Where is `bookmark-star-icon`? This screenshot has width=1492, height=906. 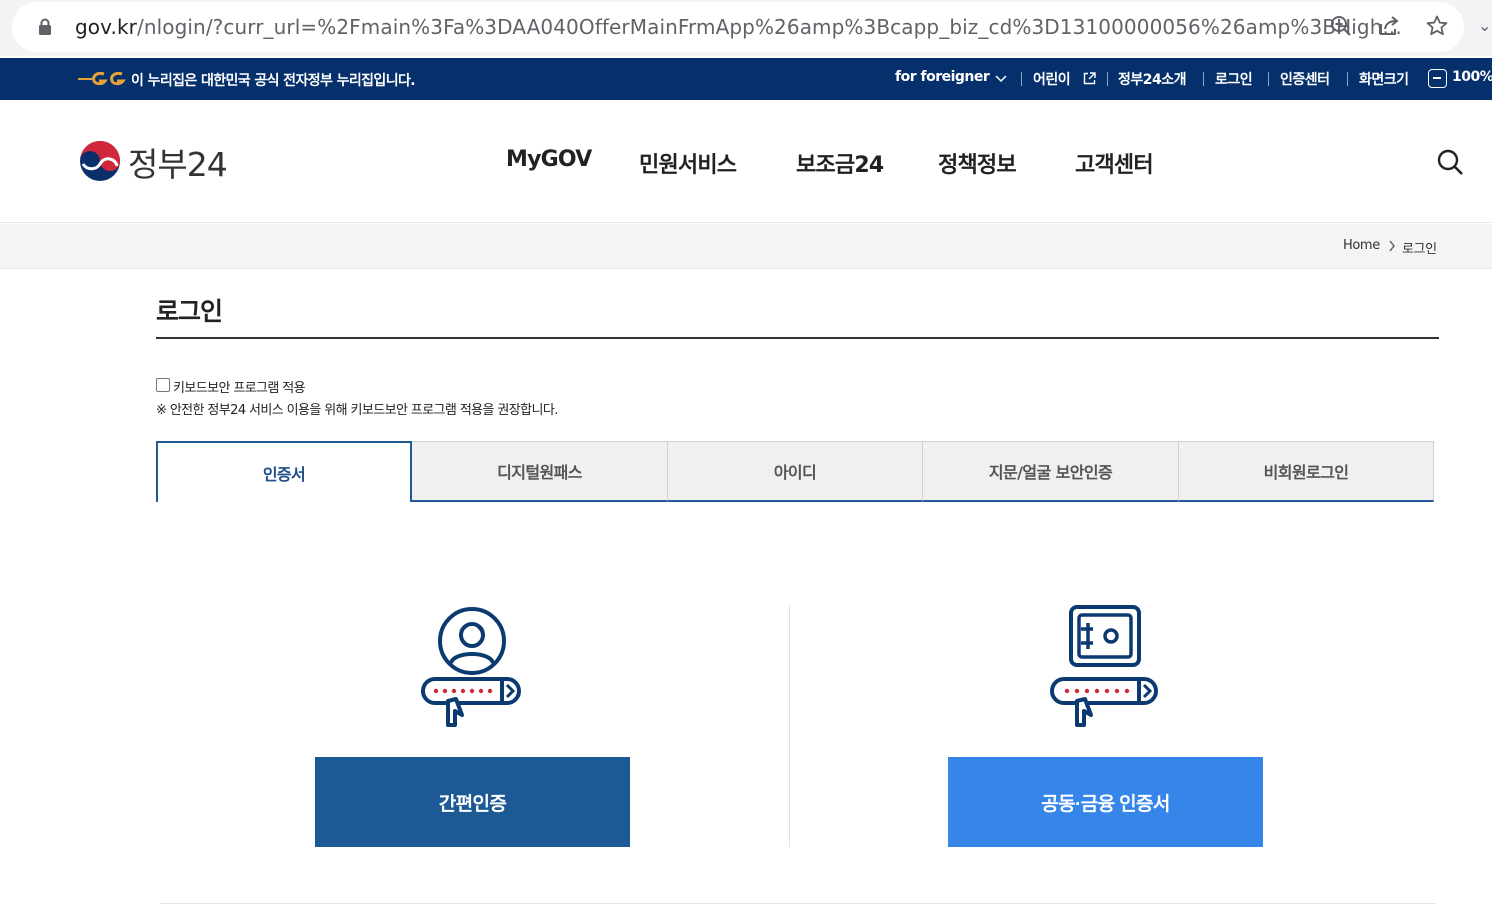
bookmark-star-icon is located at coordinates (1437, 26).